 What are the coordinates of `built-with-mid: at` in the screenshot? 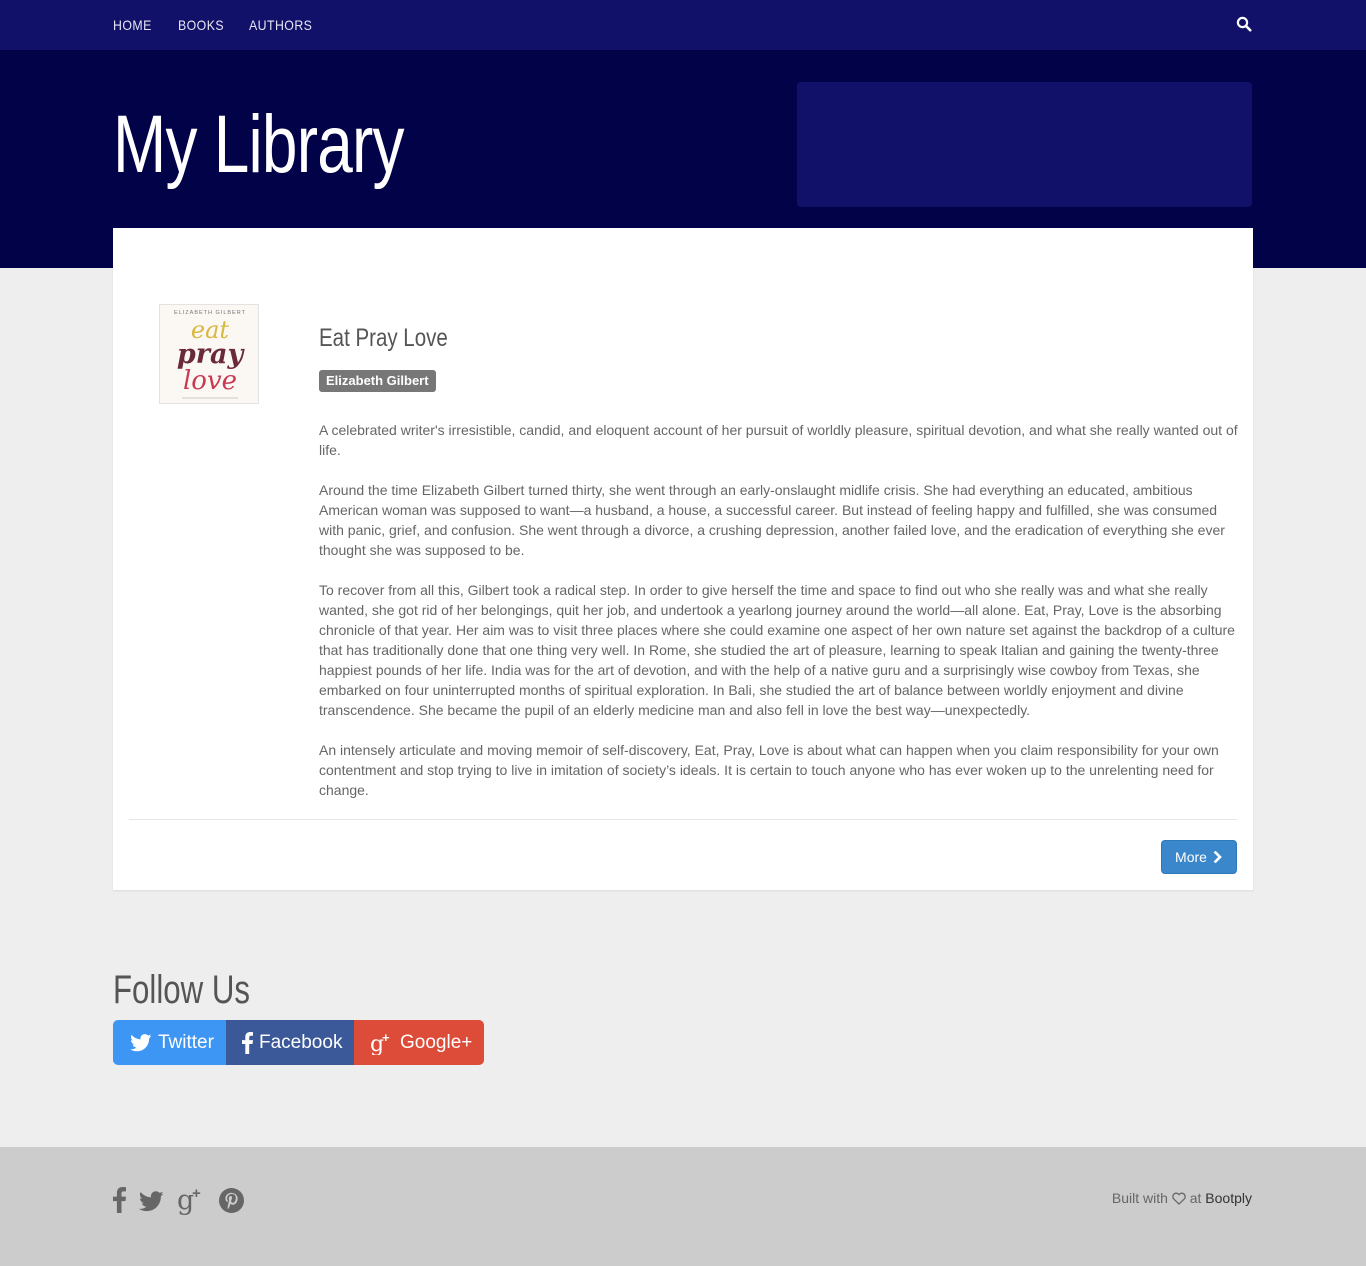 It's located at (1195, 1198).